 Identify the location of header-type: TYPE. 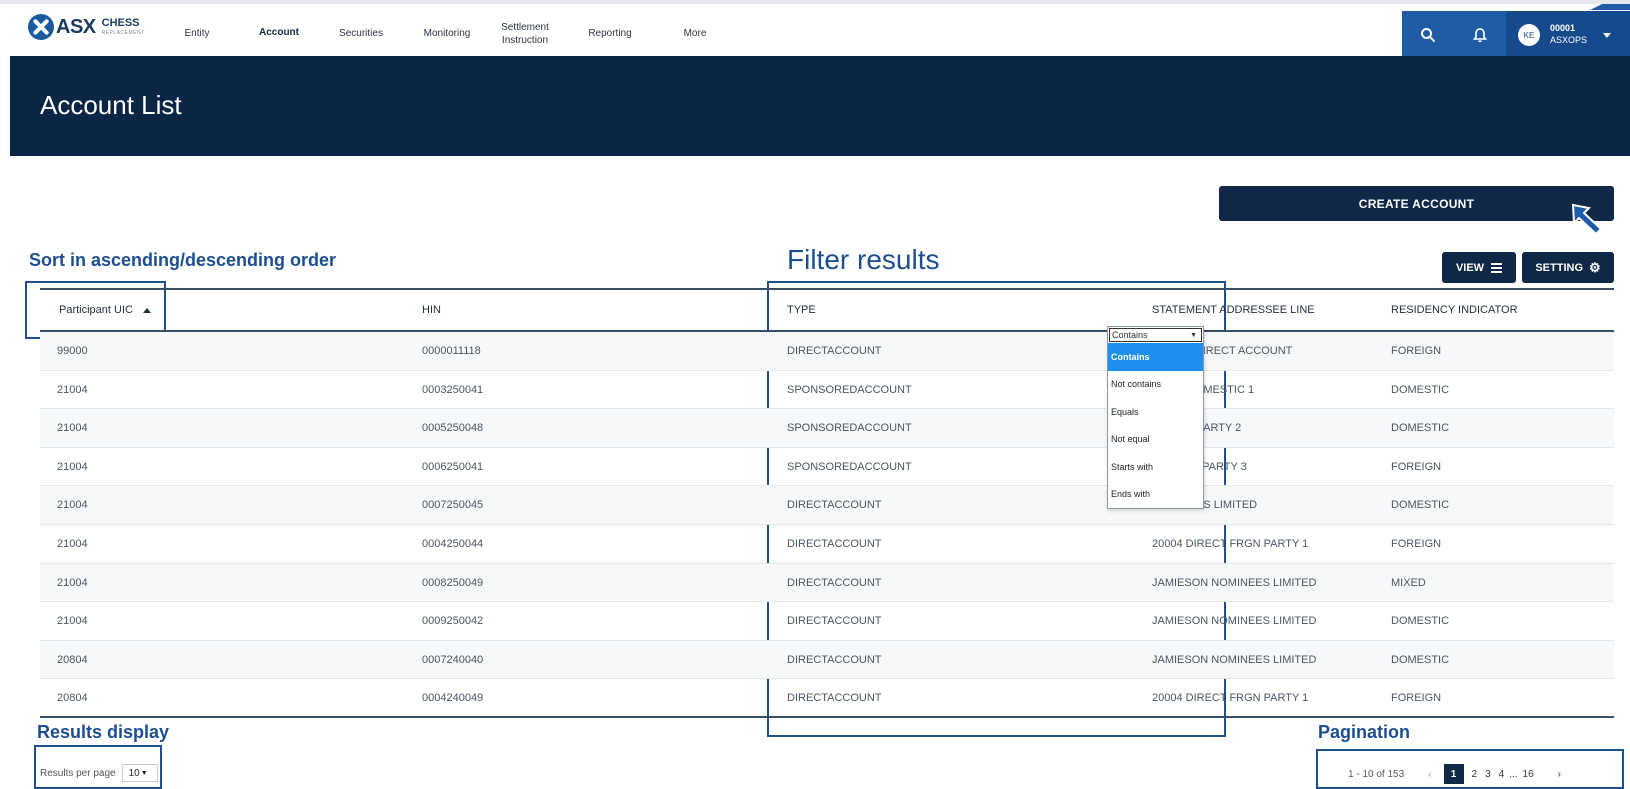
(801, 310).